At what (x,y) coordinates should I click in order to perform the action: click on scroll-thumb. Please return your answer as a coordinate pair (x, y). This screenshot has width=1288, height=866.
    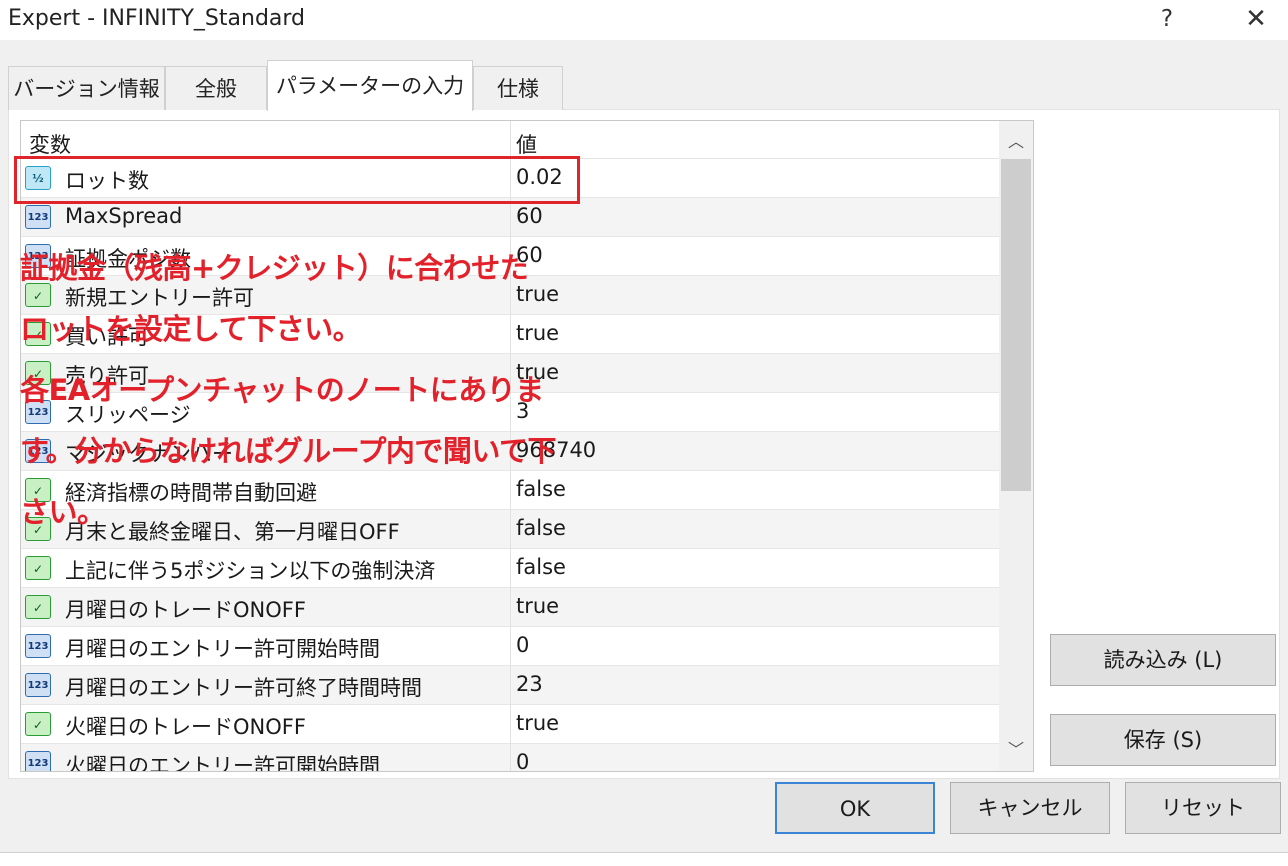
    Looking at the image, I should click on (1016, 325).